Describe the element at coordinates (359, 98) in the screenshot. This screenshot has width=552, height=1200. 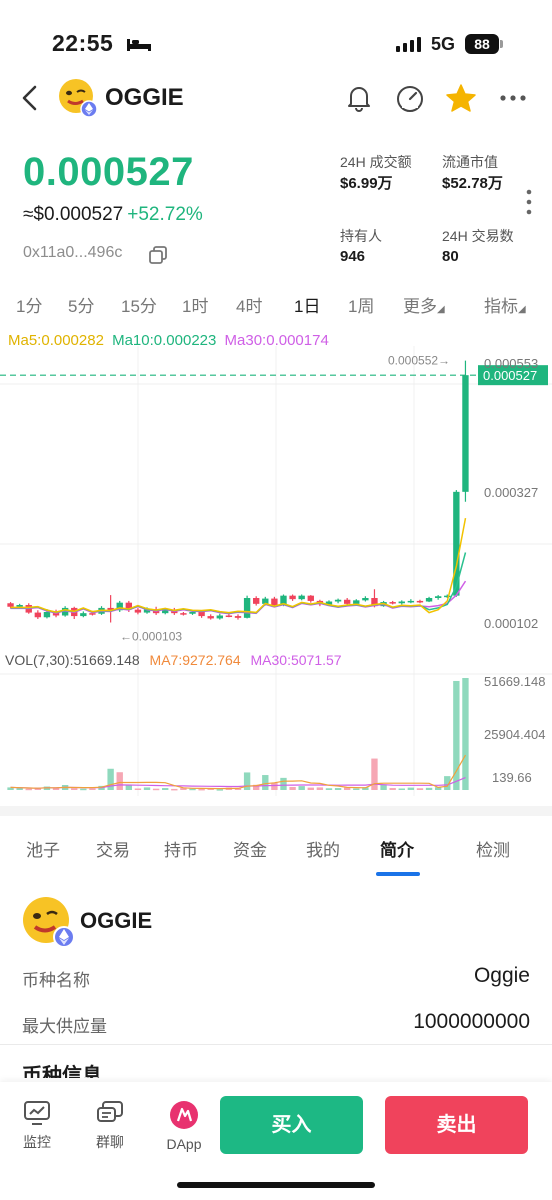
I see `bell-icon` at that location.